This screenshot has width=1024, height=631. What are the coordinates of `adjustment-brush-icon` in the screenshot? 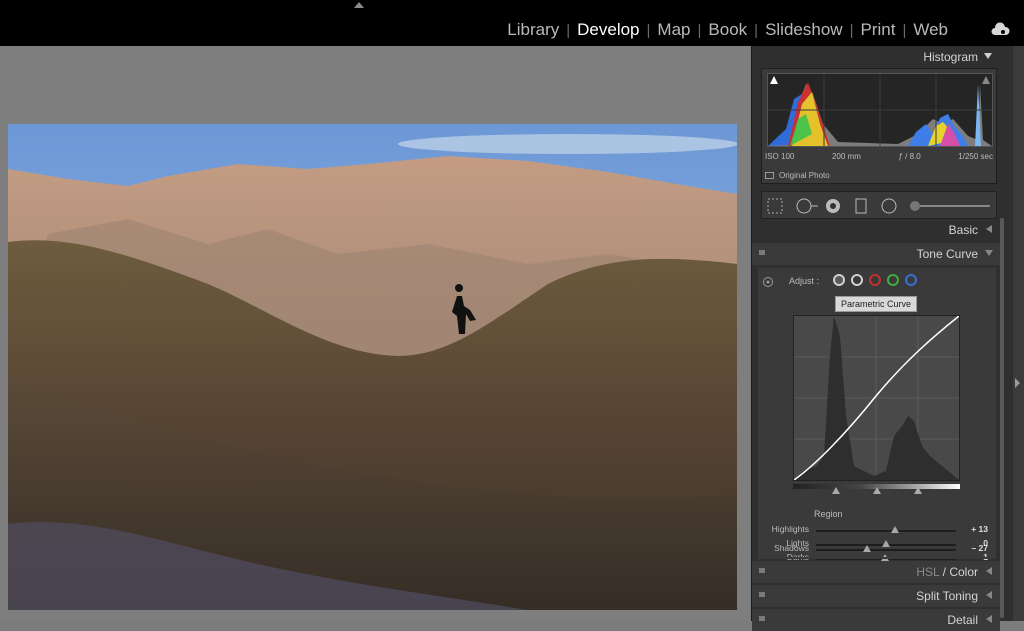 It's located at (950, 206).